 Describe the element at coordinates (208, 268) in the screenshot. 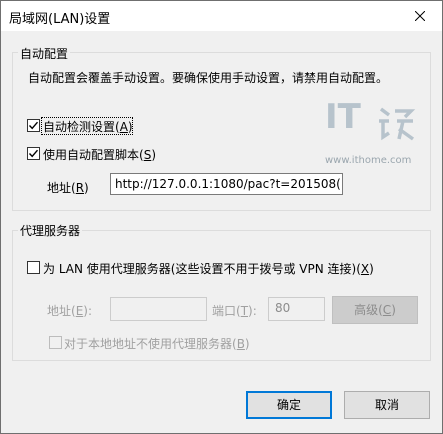

I see `use-proxy-label: 为 LAN 使用代理服务器(这些设置不用于拨号或 VPN 连接)(X)` at that location.